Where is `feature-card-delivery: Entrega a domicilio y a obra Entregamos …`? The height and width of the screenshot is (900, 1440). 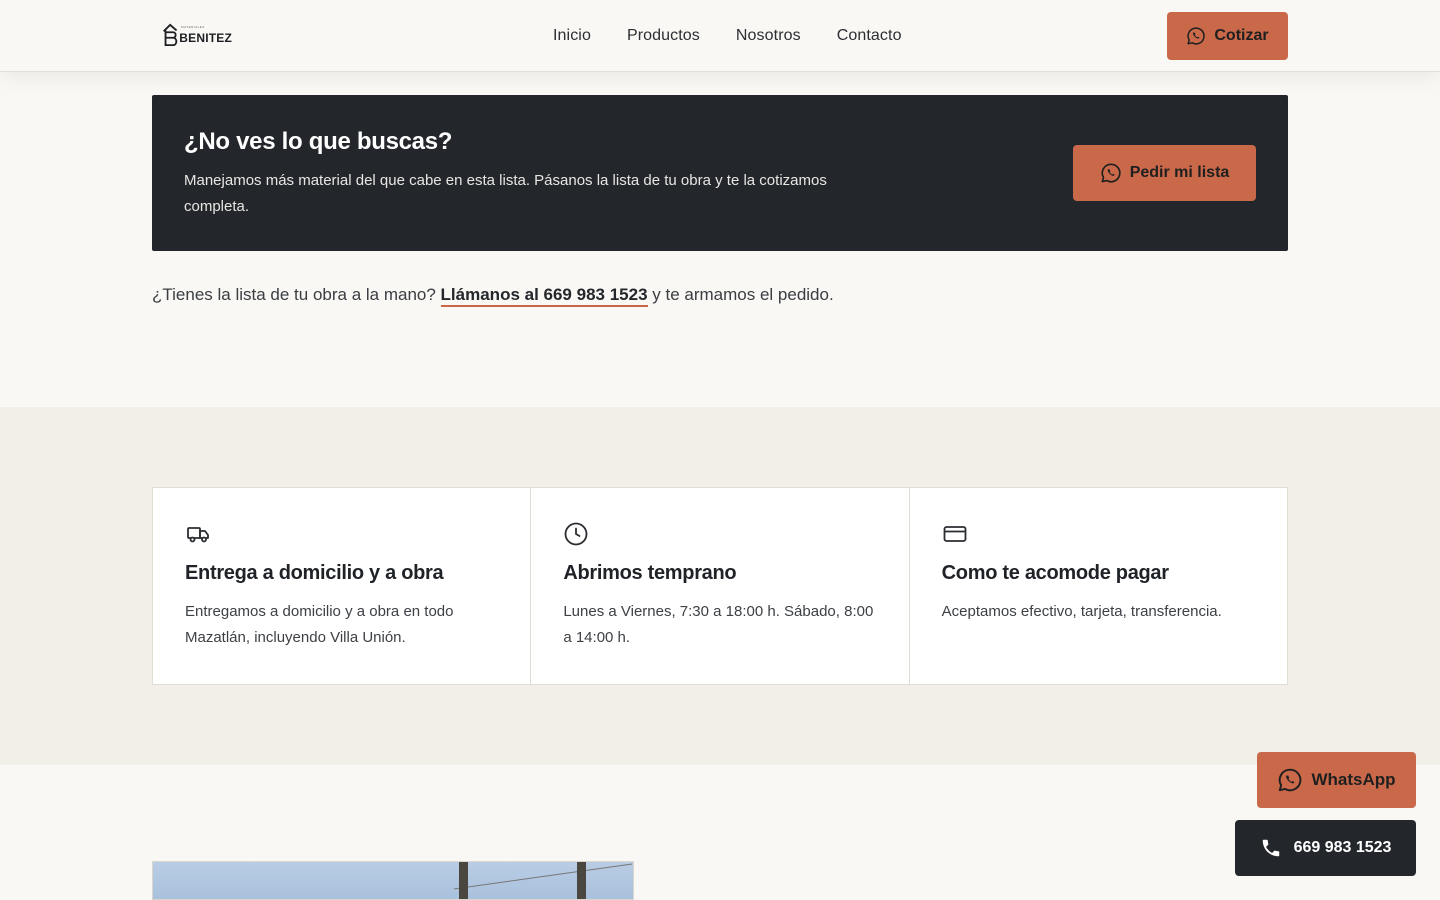 feature-card-delivery: Entrega a domicilio y a obra Entregamos … is located at coordinates (342, 586).